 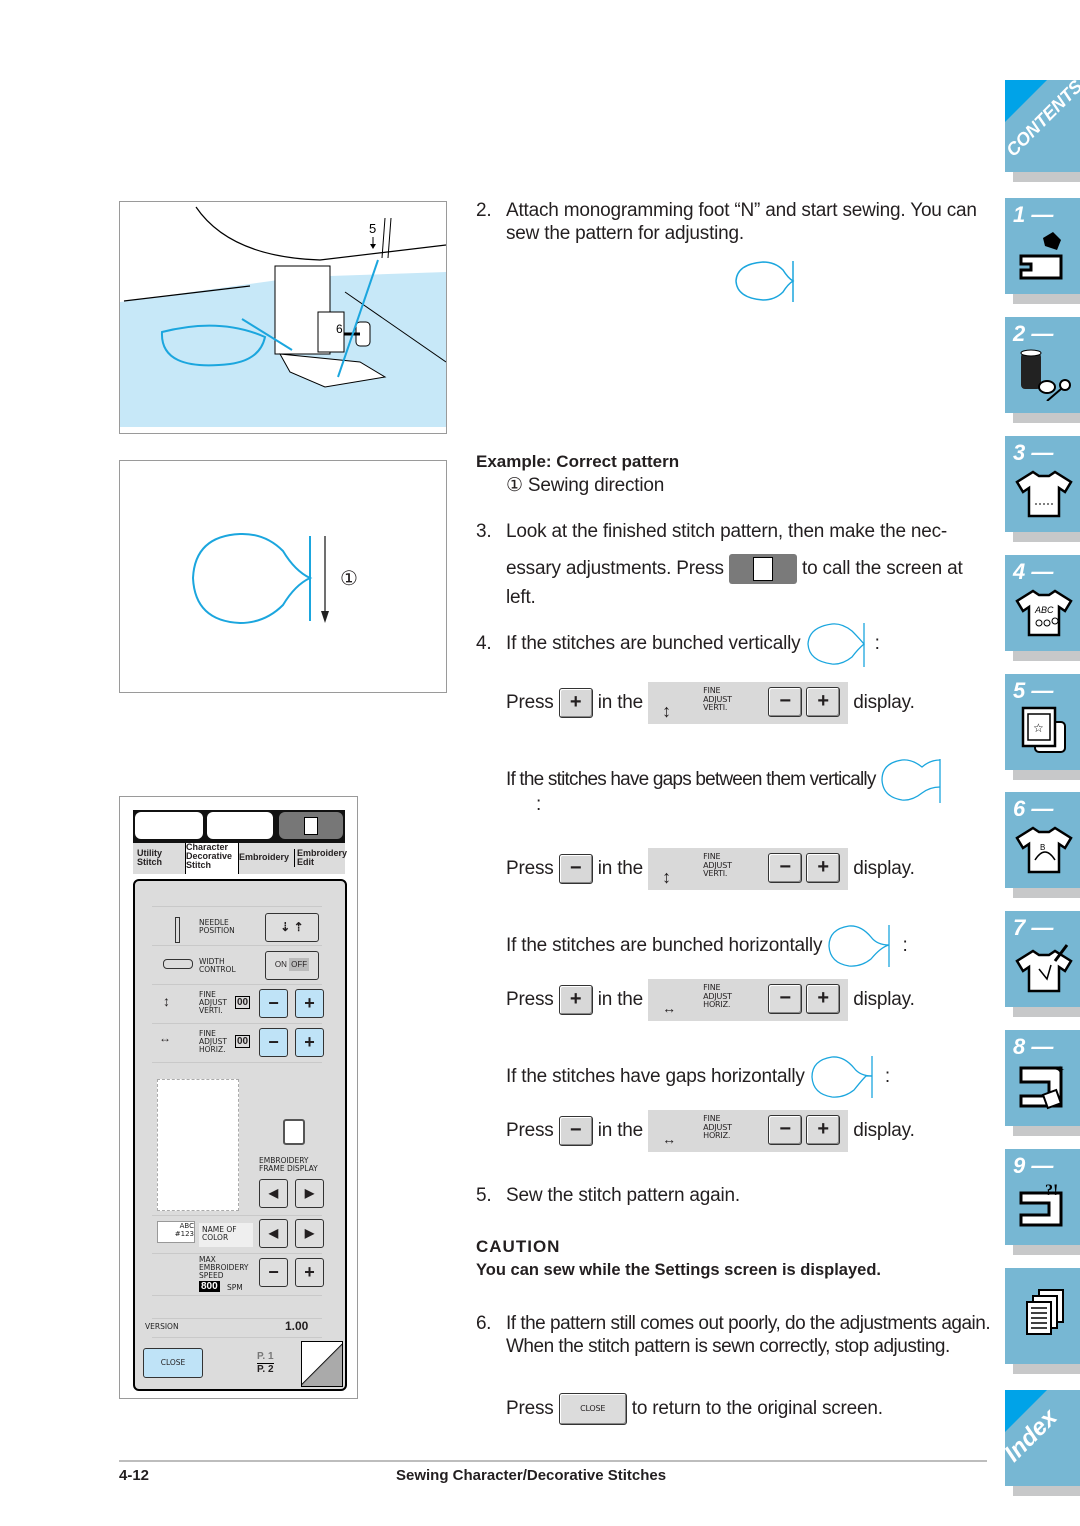 What do you see at coordinates (1042, 608) in the screenshot?
I see `side-tab-chapter-4: 4 — ABC` at bounding box center [1042, 608].